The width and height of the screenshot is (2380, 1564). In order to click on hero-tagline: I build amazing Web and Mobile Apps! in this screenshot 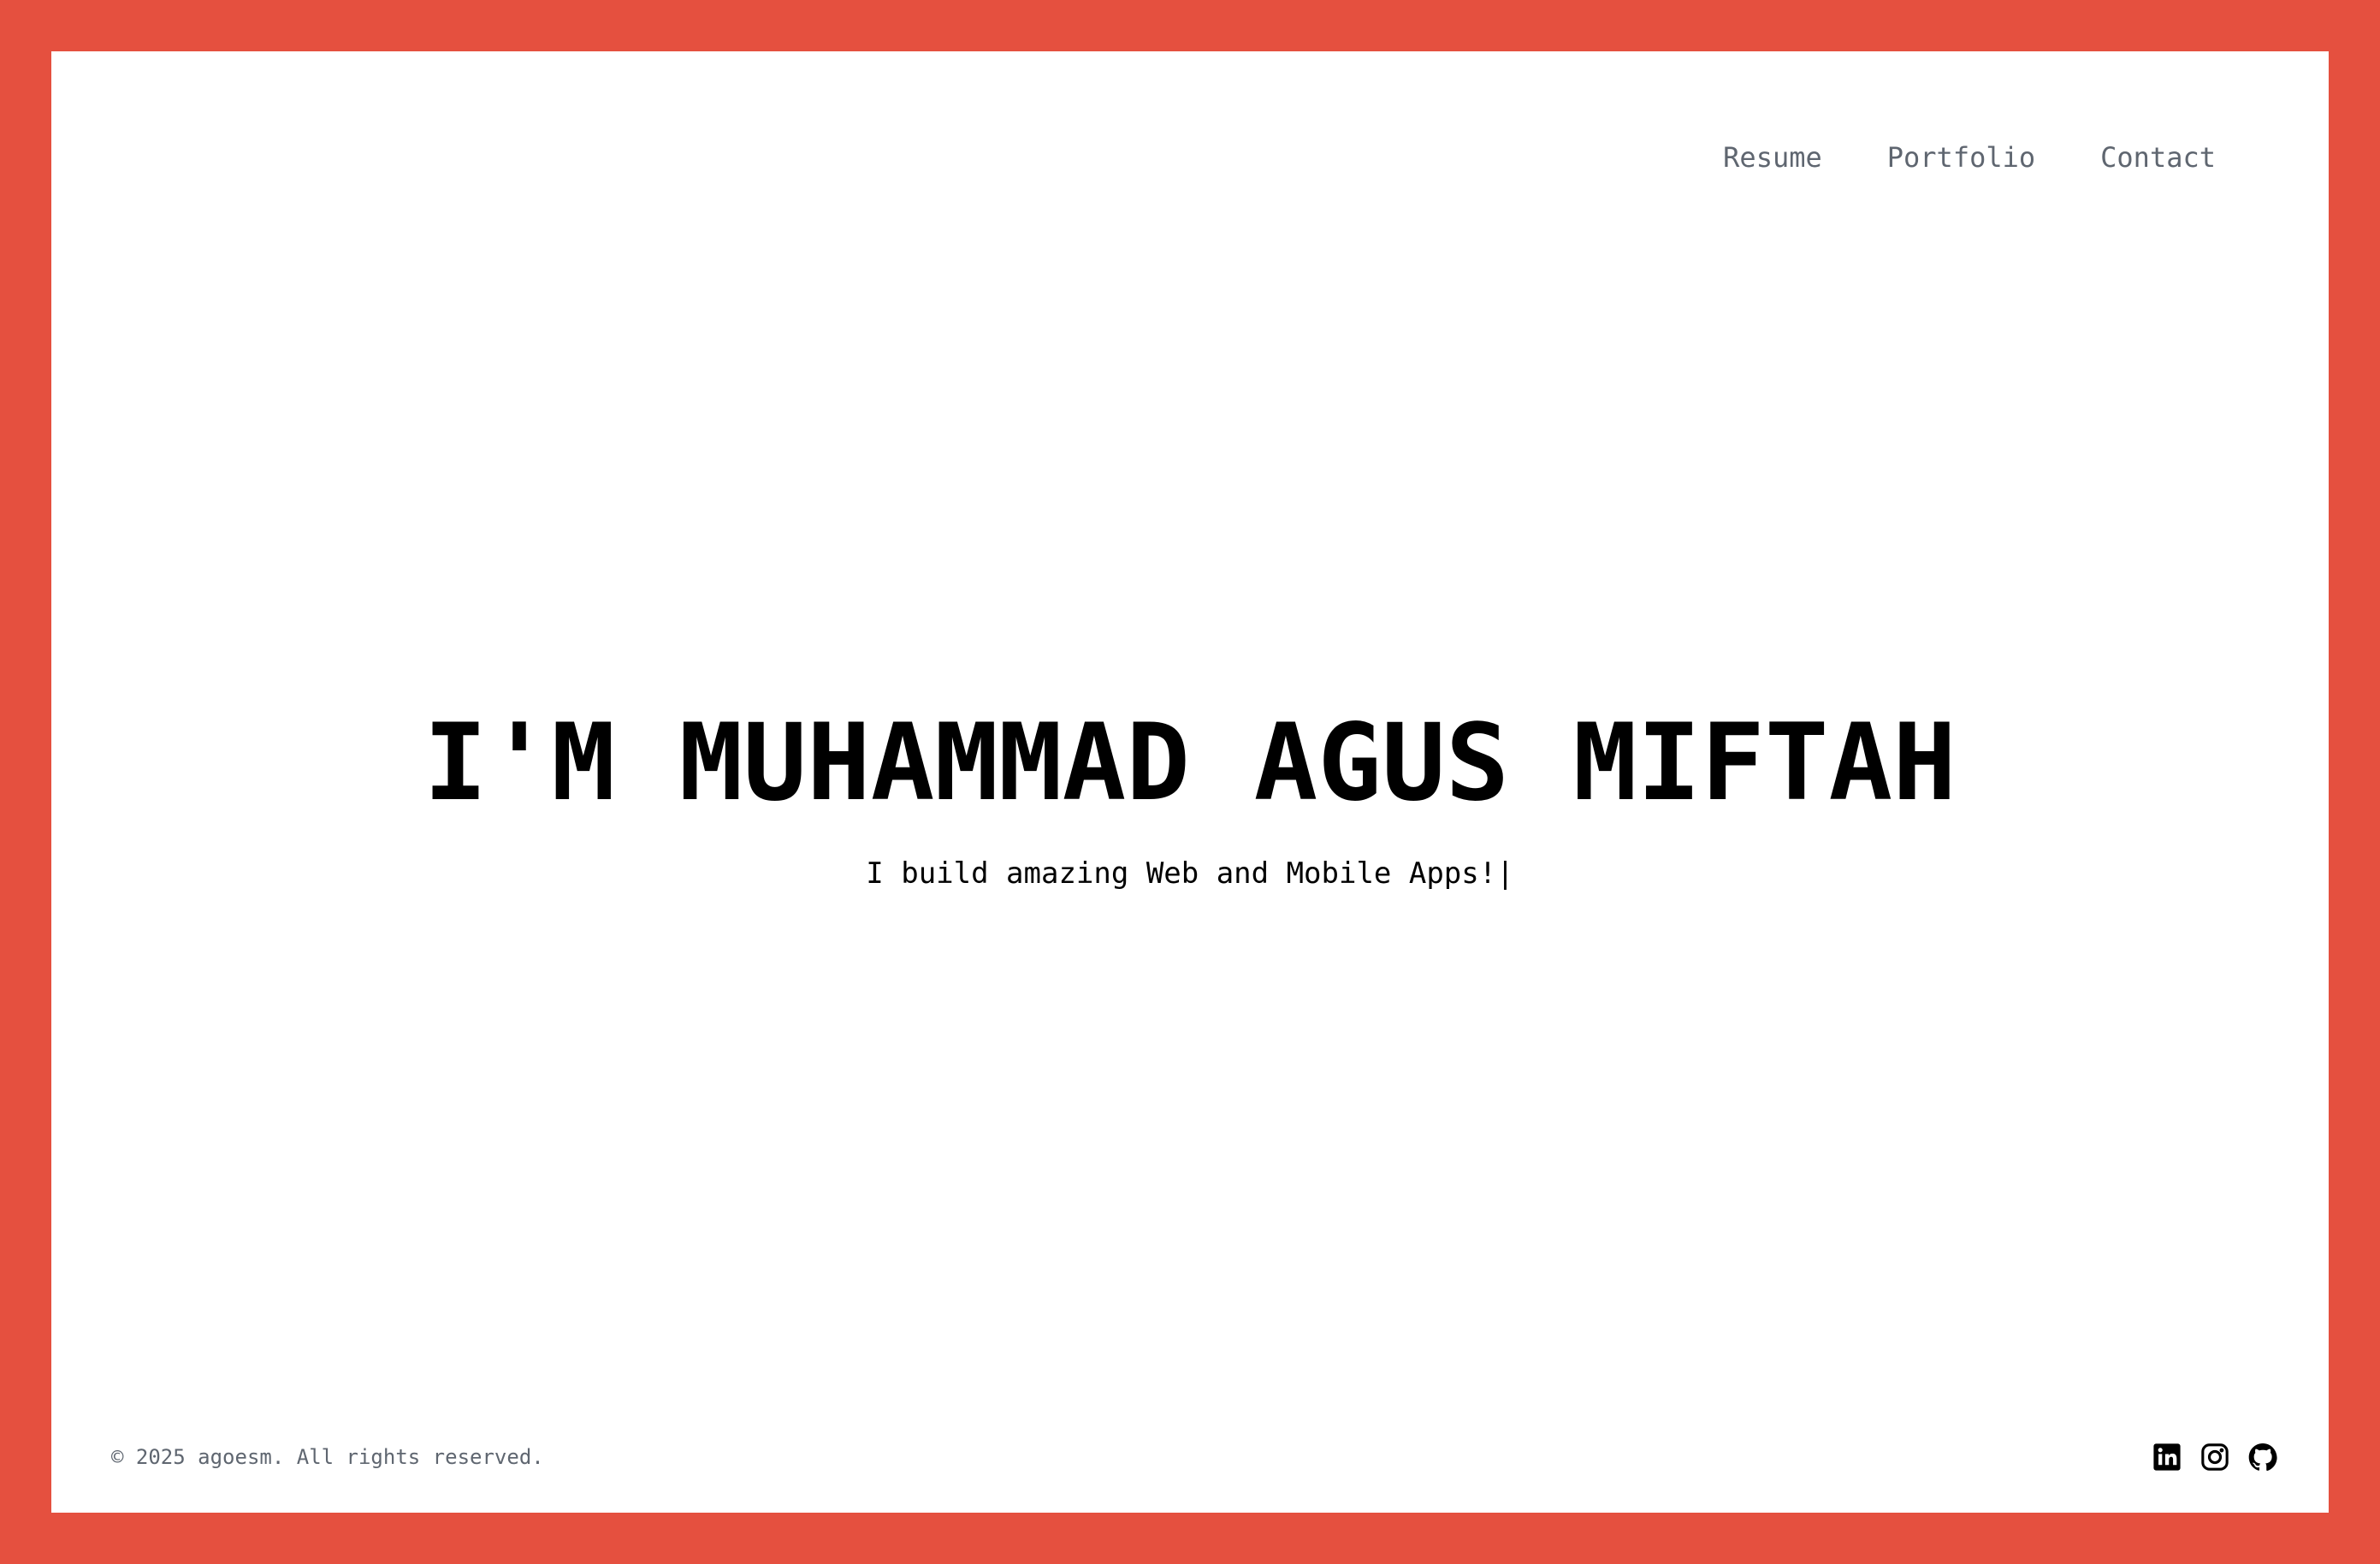, I will do `click(1181, 873)`.